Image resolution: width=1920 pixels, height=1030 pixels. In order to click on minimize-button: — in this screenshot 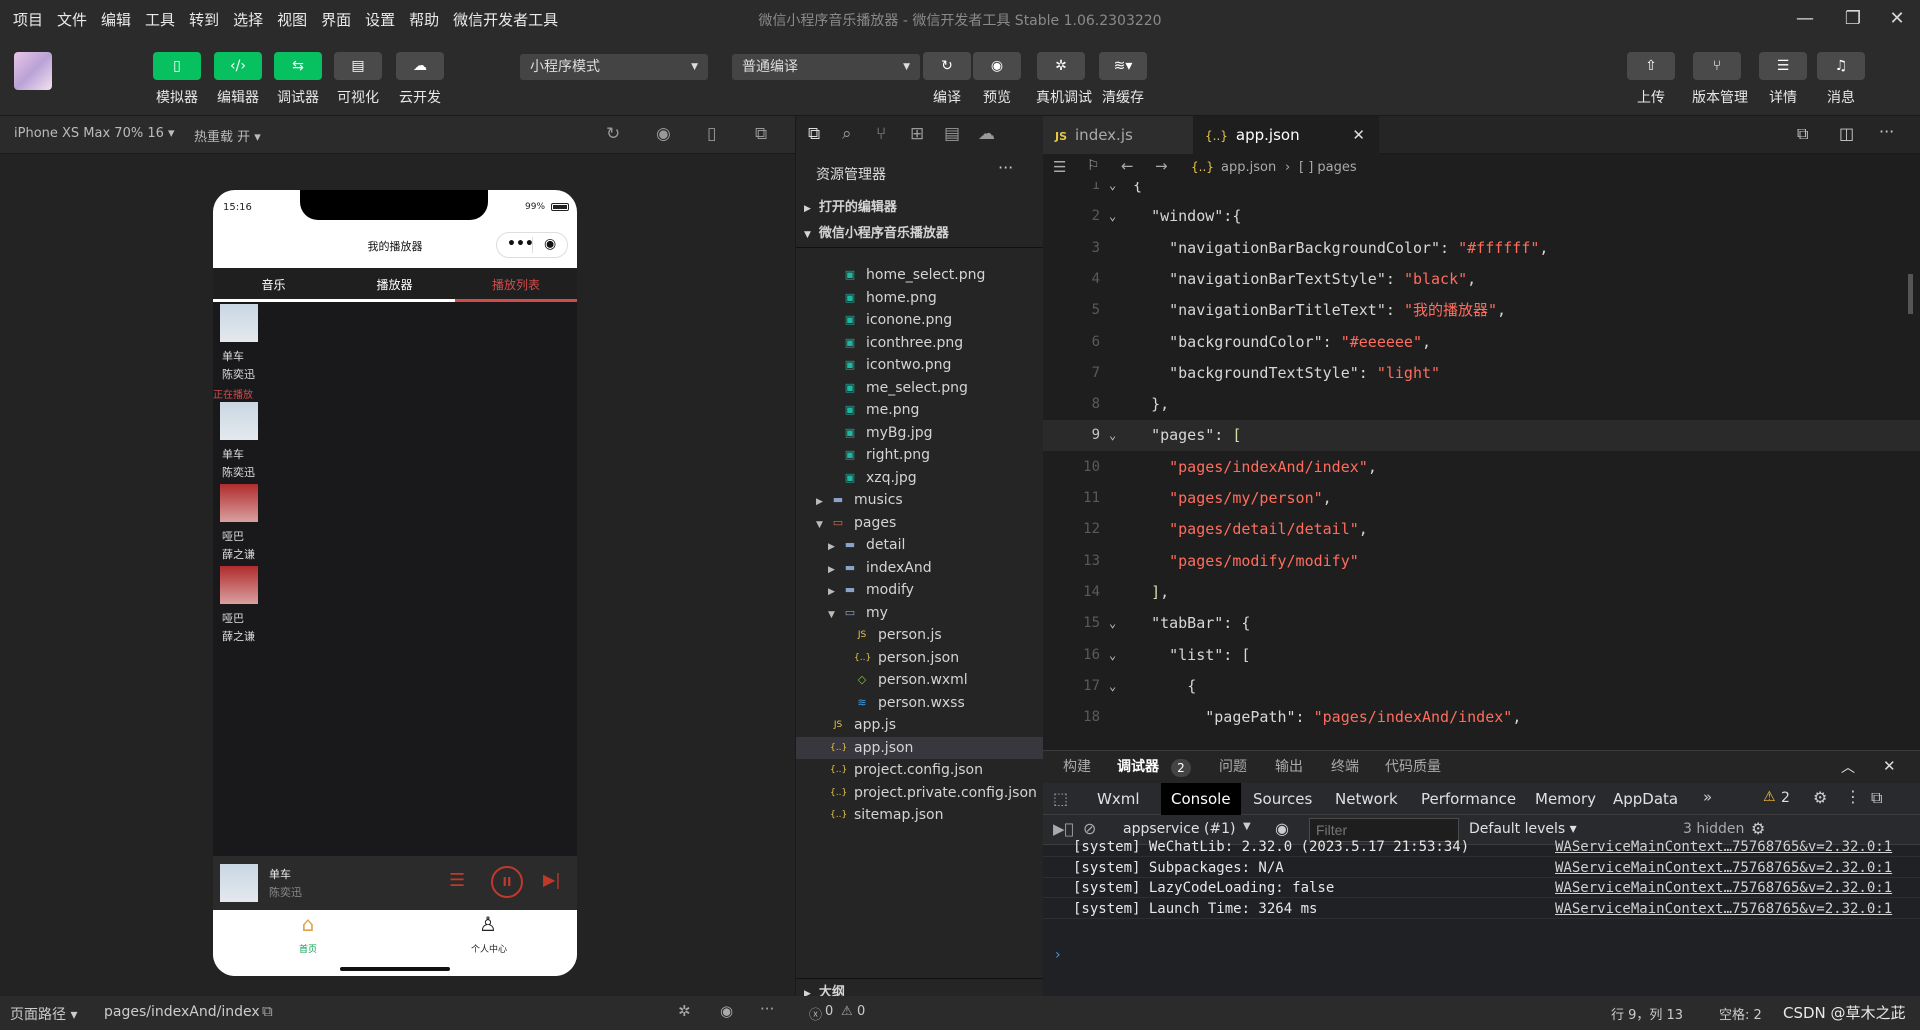, I will do `click(1805, 19)`.